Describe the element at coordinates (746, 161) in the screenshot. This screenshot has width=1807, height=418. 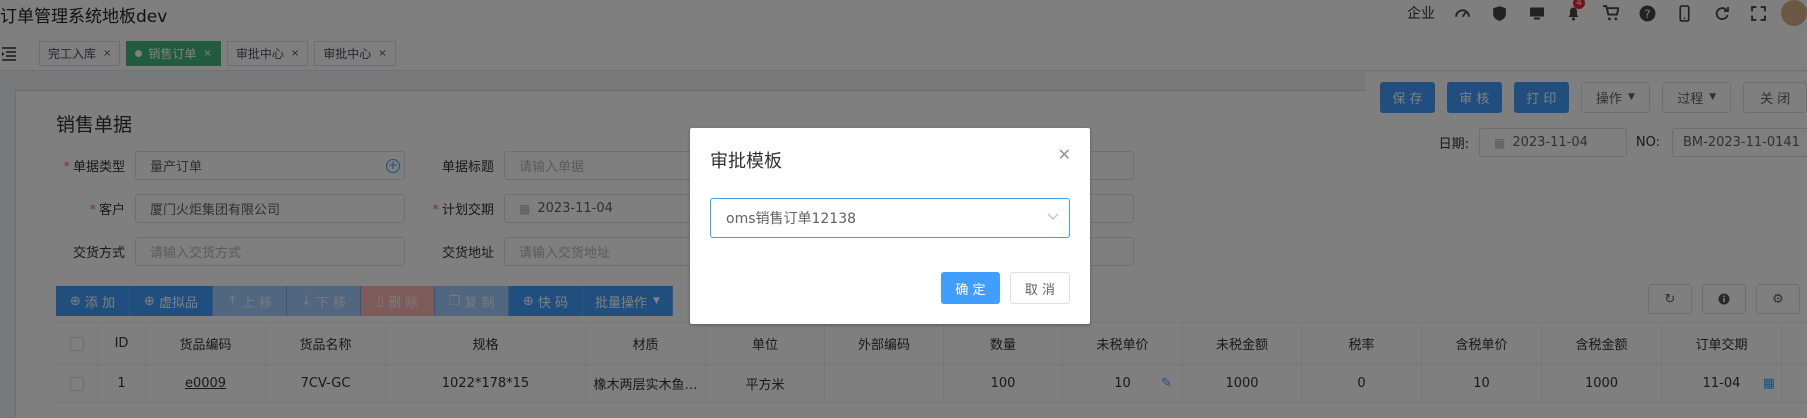
I see `dialog-title: 审批模板` at that location.